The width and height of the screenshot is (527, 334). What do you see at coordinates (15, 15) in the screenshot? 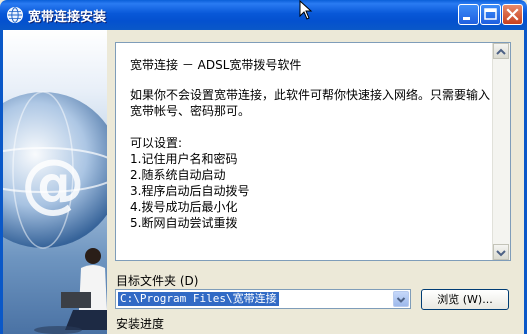
I see `app-icon` at bounding box center [15, 15].